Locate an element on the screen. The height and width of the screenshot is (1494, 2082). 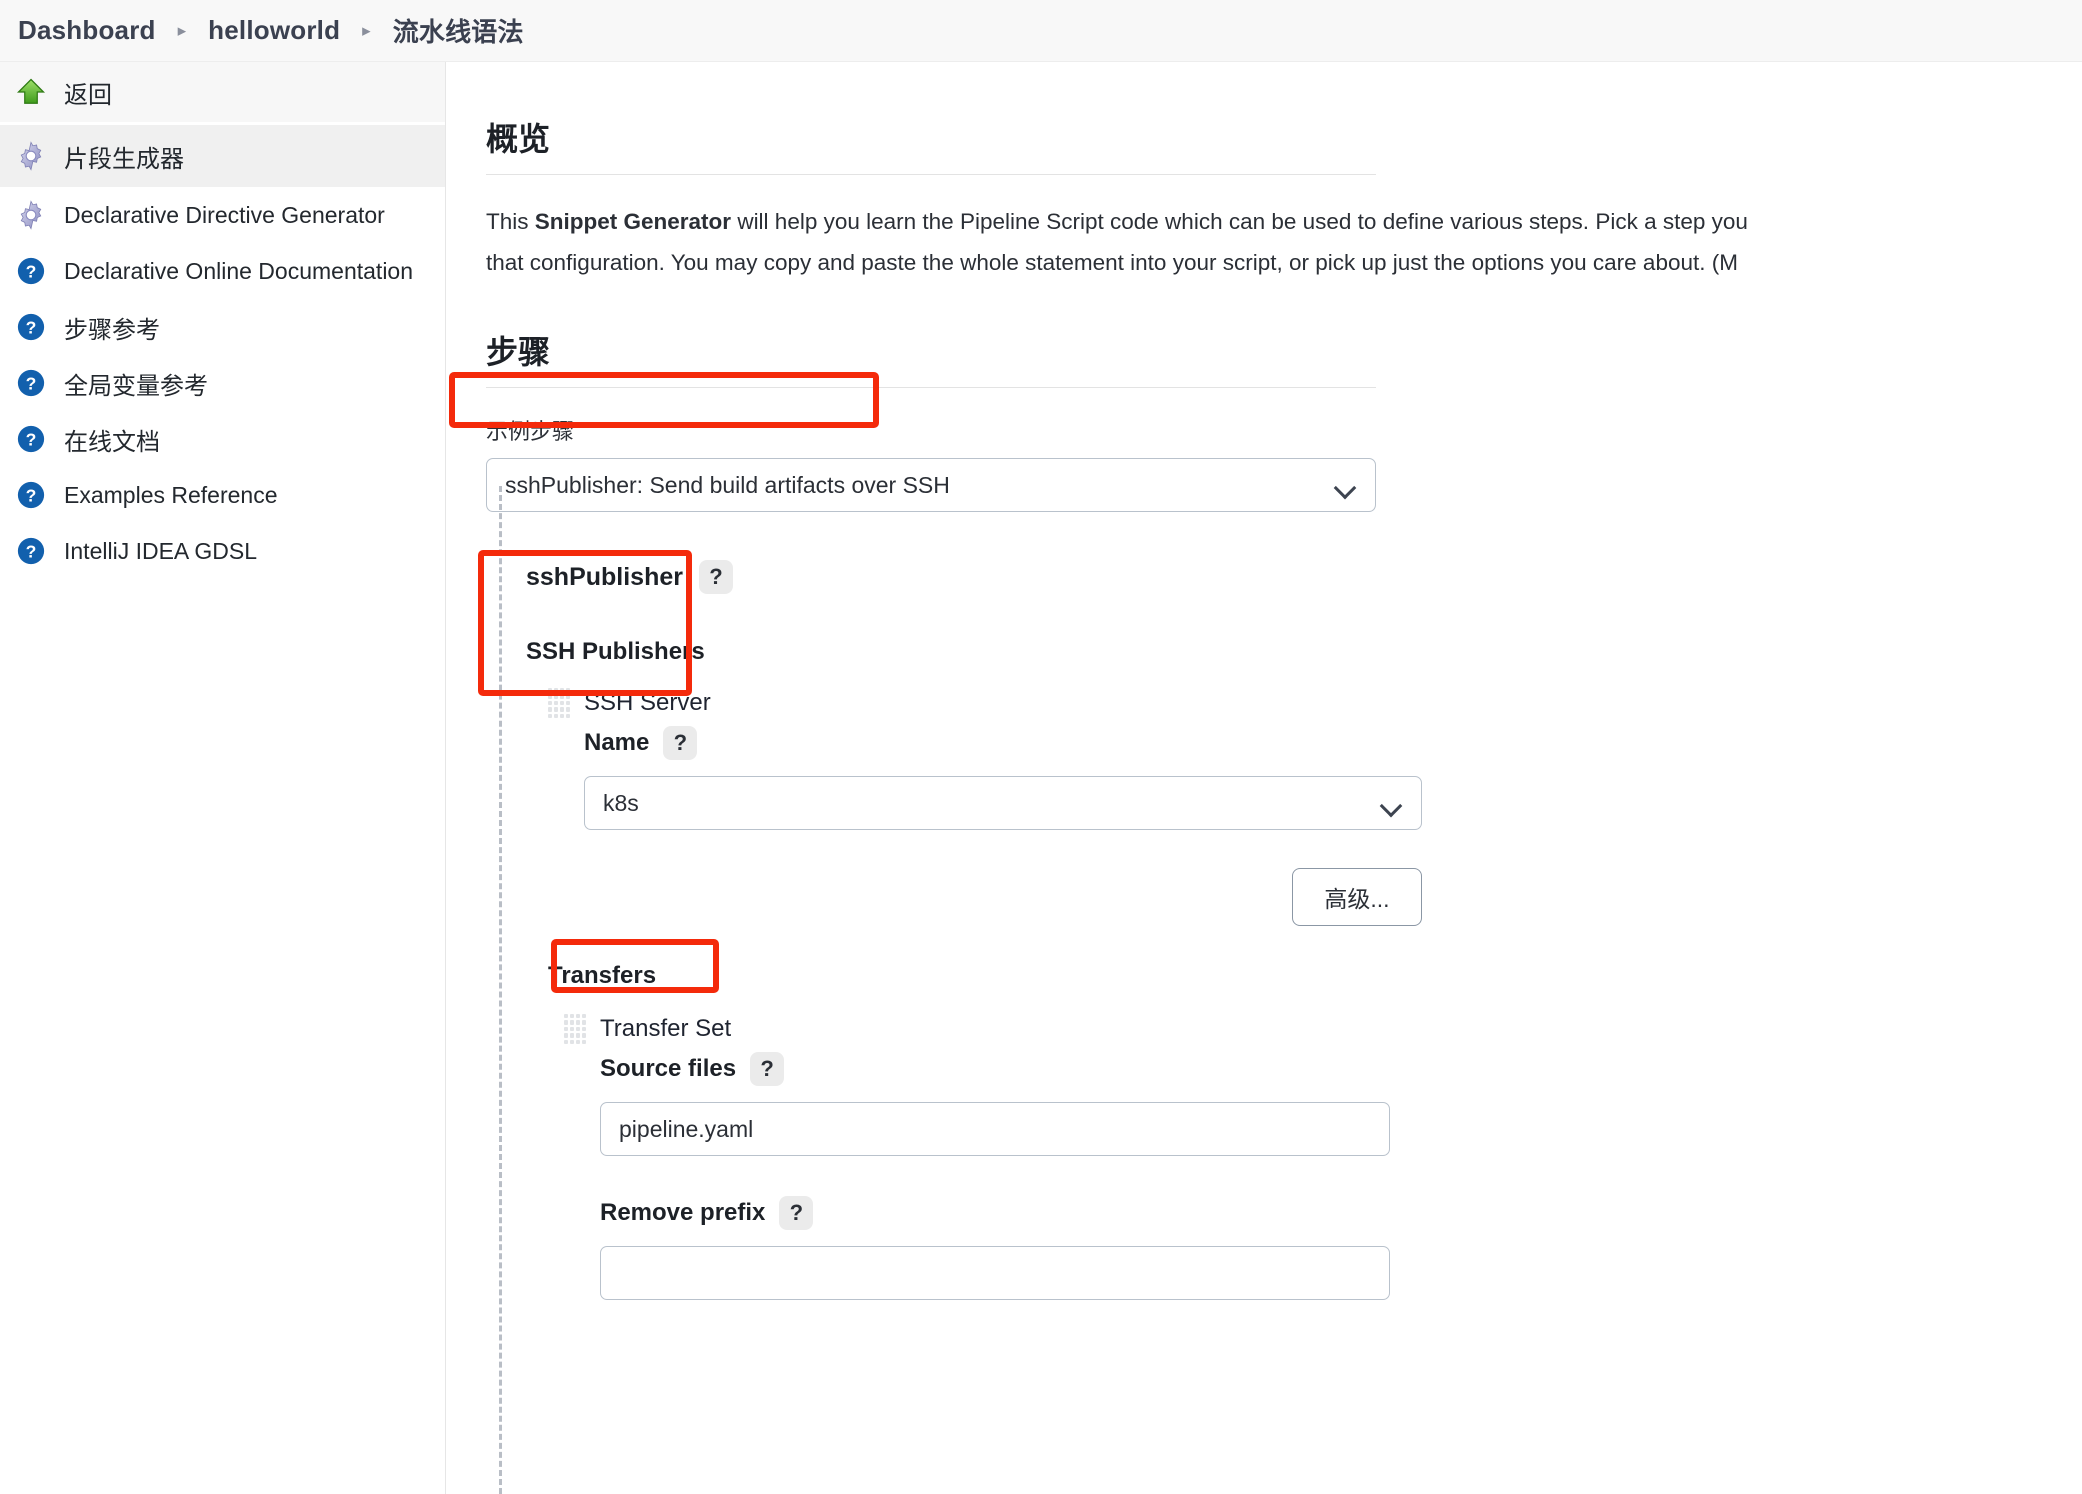
group-rail is located at coordinates (500, 990).